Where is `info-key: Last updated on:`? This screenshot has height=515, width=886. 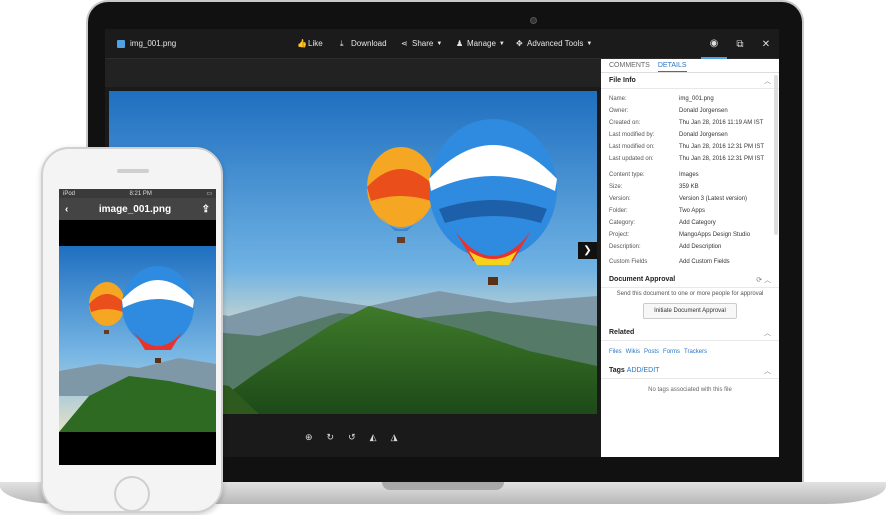
info-key: Last updated on: is located at coordinates (631, 159).